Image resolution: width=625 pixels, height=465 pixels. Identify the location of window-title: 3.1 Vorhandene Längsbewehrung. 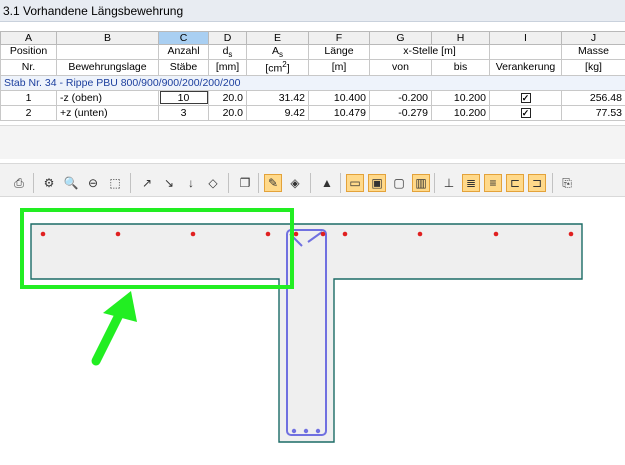
(312, 11).